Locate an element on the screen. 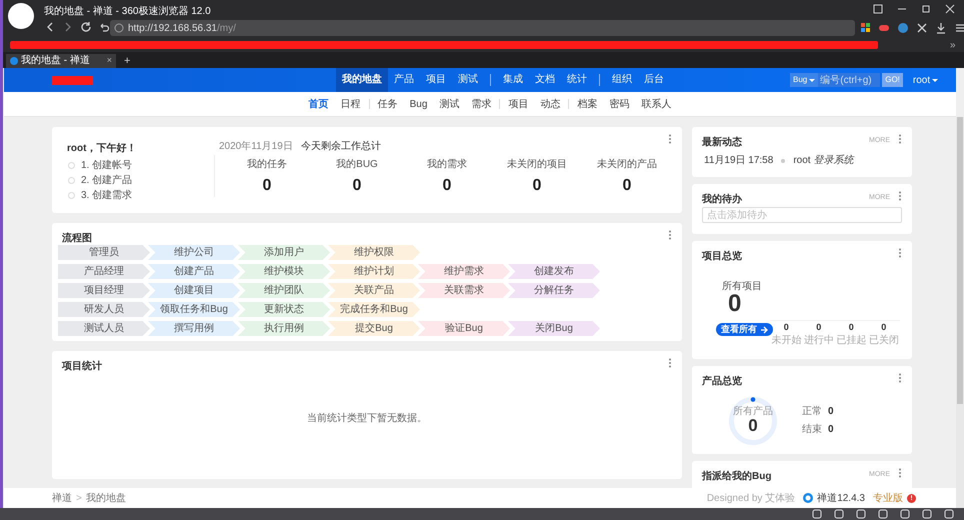  search-type-dropdown: Bug is located at coordinates (804, 80).